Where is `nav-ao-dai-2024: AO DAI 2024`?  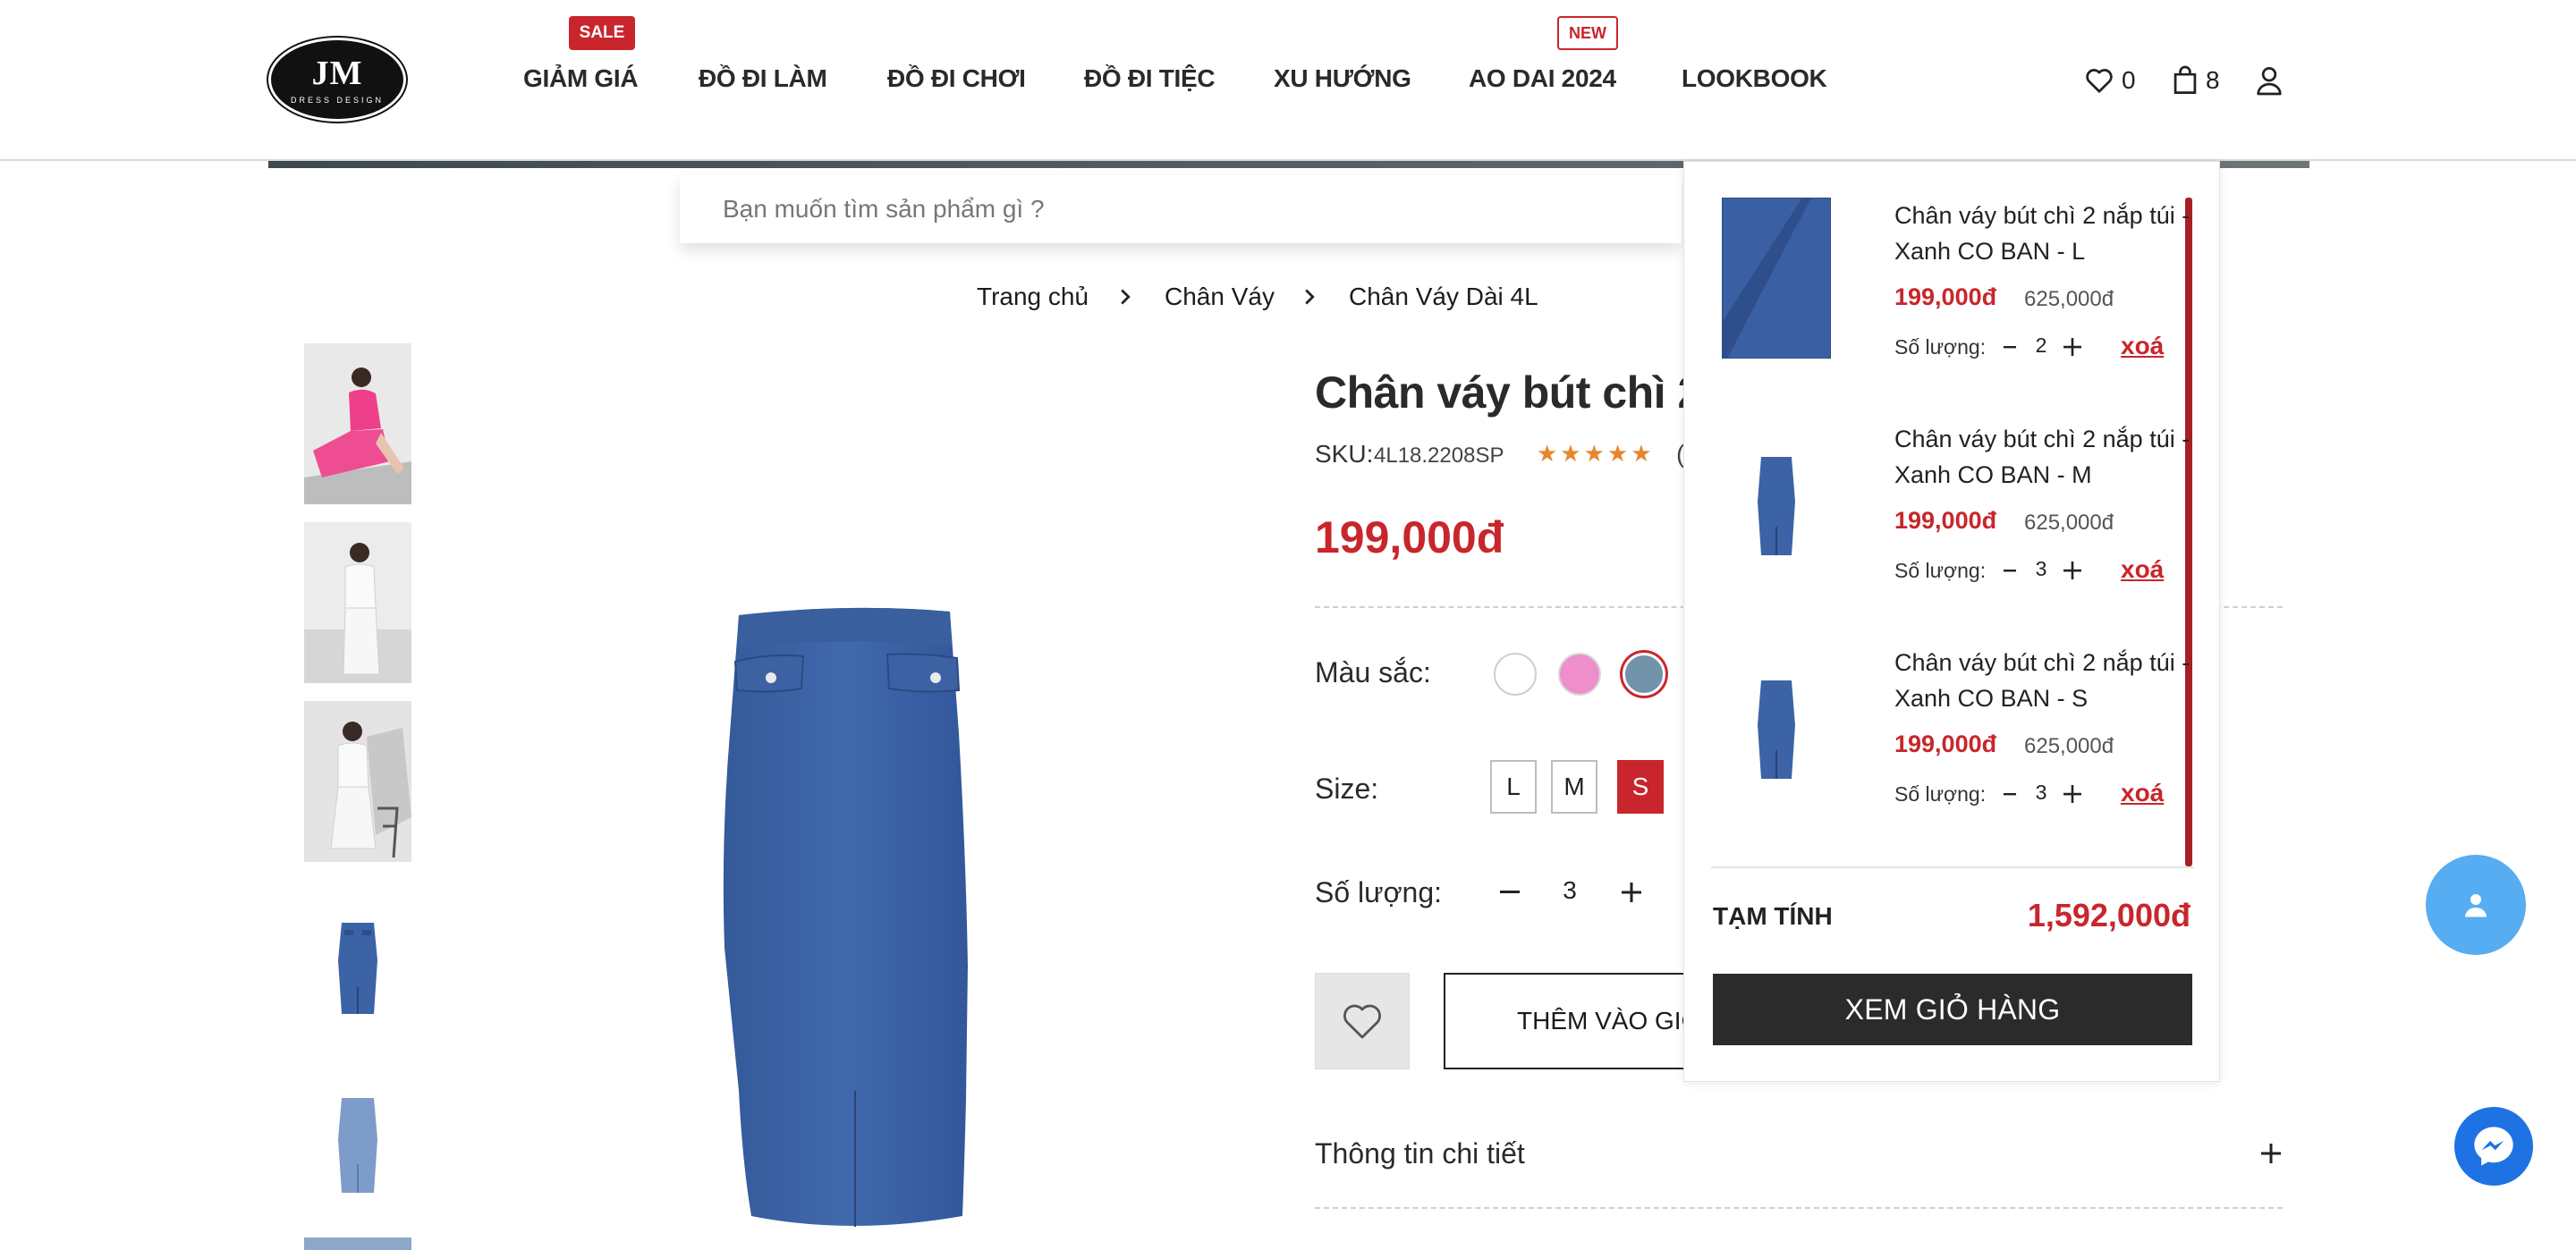
nav-ao-dai-2024: AO DAI 2024 is located at coordinates (1542, 79).